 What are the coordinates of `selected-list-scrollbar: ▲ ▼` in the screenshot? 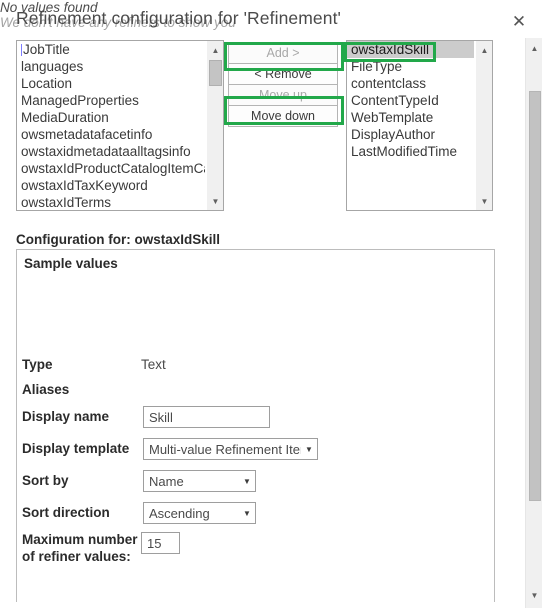 It's located at (483, 125).